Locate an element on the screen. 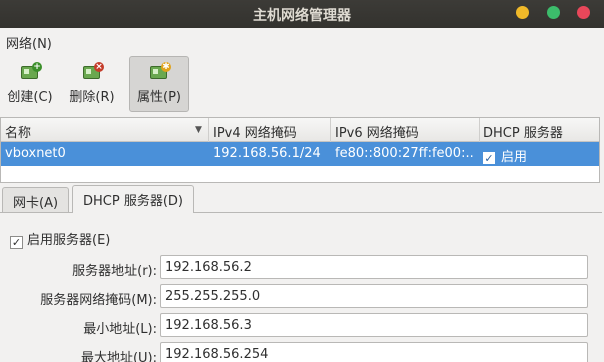 This screenshot has height=362, width=604. enable-server-label: 启用服务器(E) is located at coordinates (69, 240).